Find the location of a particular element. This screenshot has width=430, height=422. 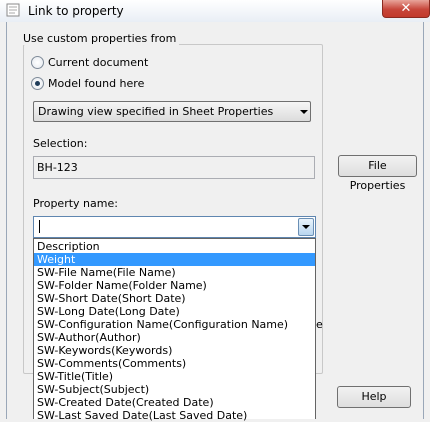

title-bar: Link to property ✕ is located at coordinates (215, 11).